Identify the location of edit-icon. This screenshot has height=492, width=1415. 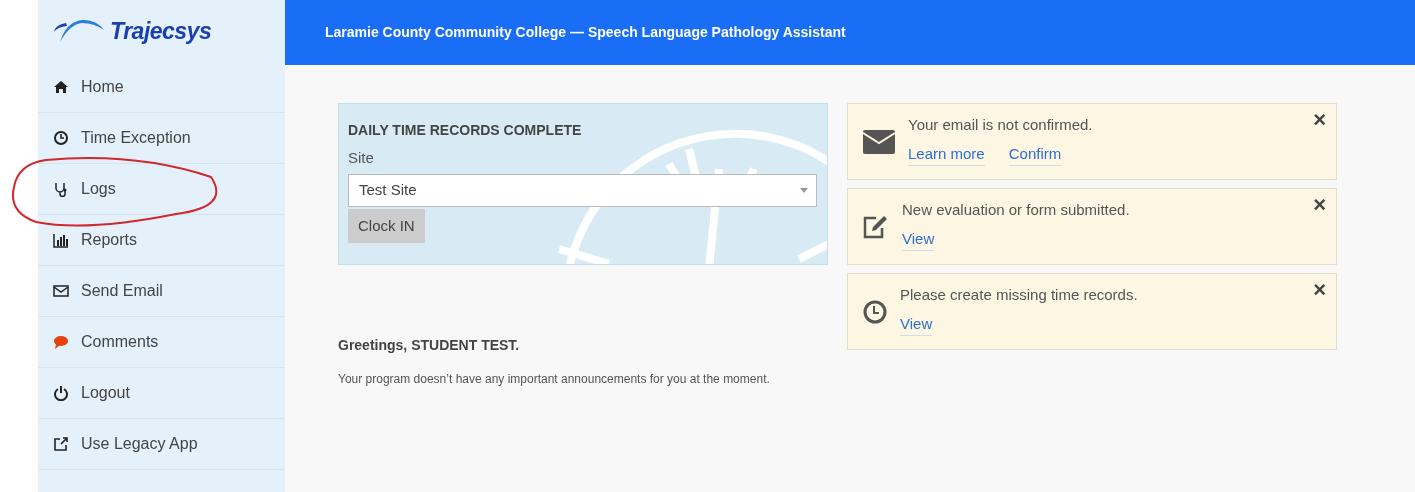
(876, 227).